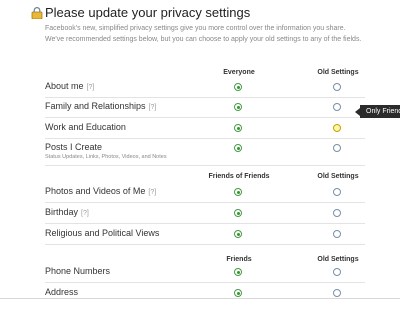 This screenshot has height=310, width=400. Describe the element at coordinates (148, 12) in the screenshot. I see `page-title: Please update your privacy settings` at that location.